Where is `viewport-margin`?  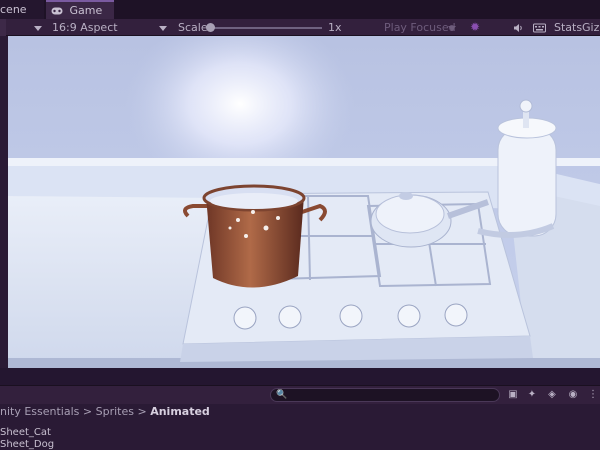
viewport-margin is located at coordinates (4, 202).